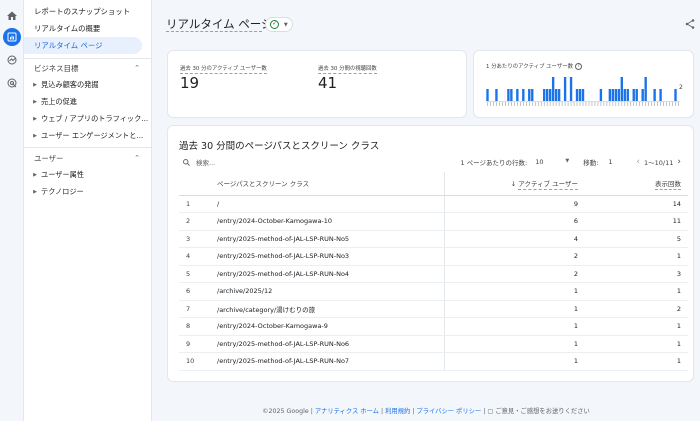  Describe the element at coordinates (89, 192) in the screenshot. I see `sidebar-item-technology: ▶ テクノロジー` at that location.